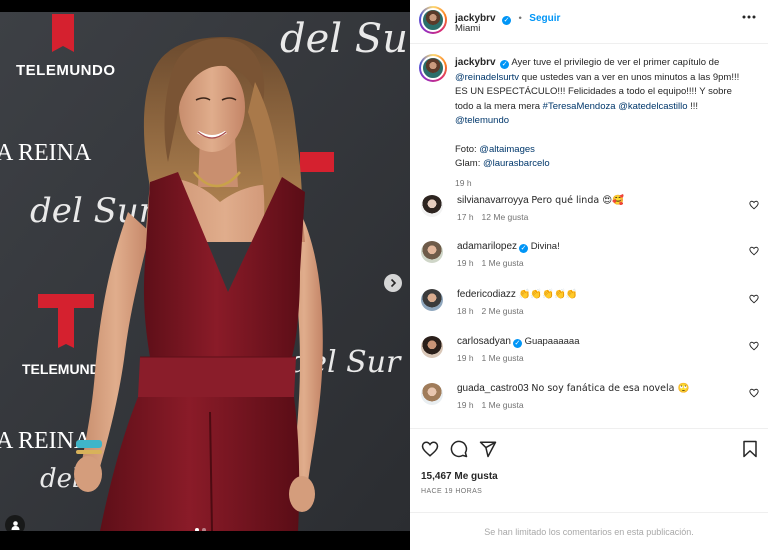  I want to click on post-location: Miami, so click(467, 28).